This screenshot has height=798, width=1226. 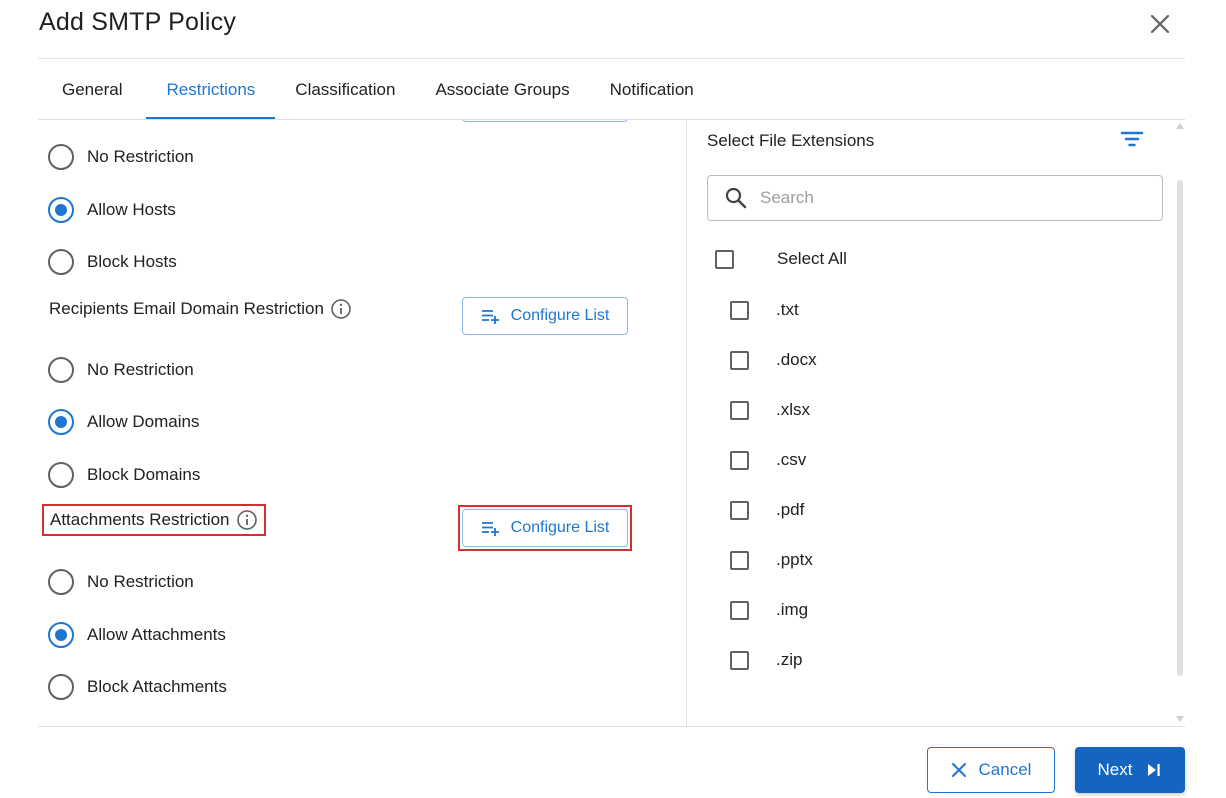 I want to click on radio-label: Allow Domains, so click(x=143, y=421).